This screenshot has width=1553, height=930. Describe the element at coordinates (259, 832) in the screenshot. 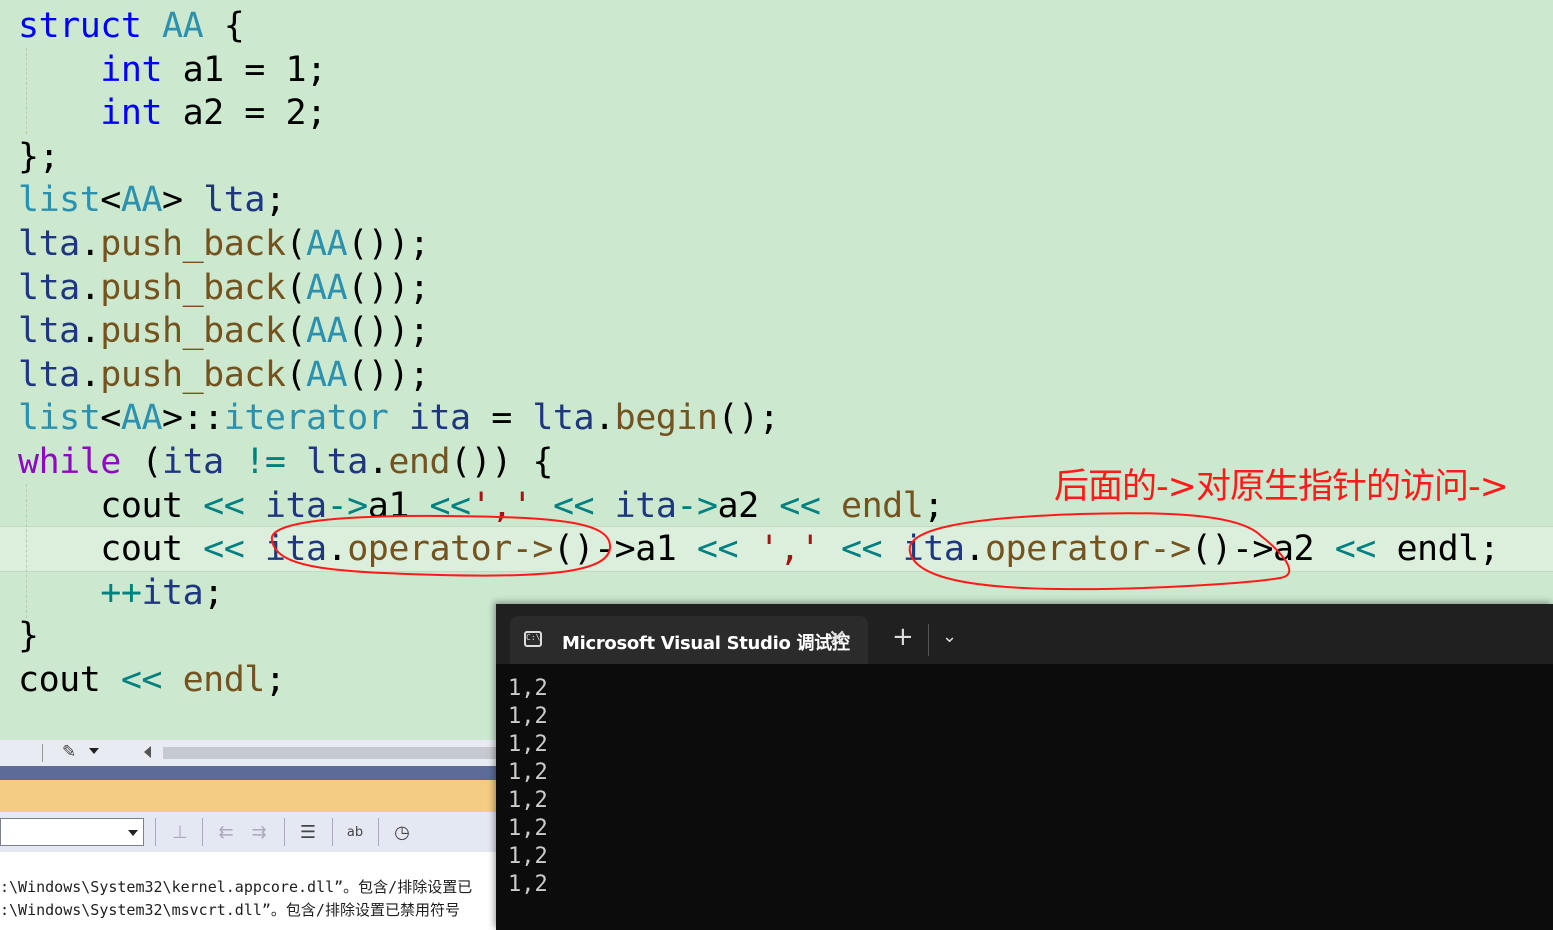

I see `next-message-icon: ⇉` at that location.